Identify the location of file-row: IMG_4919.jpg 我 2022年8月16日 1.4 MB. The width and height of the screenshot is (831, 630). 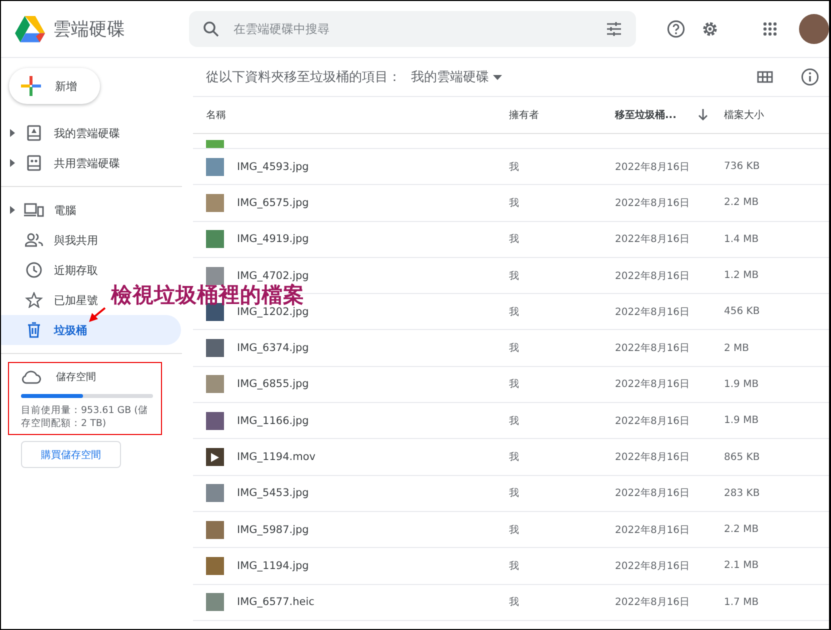
(511, 240).